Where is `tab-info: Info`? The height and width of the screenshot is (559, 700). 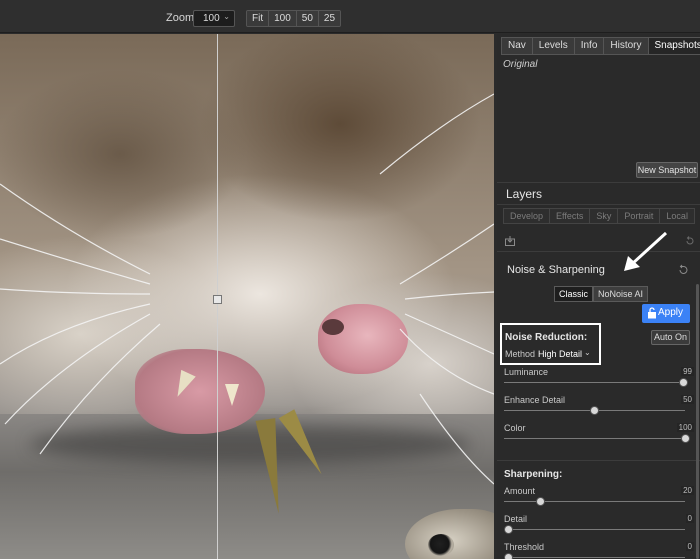
tab-info: Info is located at coordinates (588, 46).